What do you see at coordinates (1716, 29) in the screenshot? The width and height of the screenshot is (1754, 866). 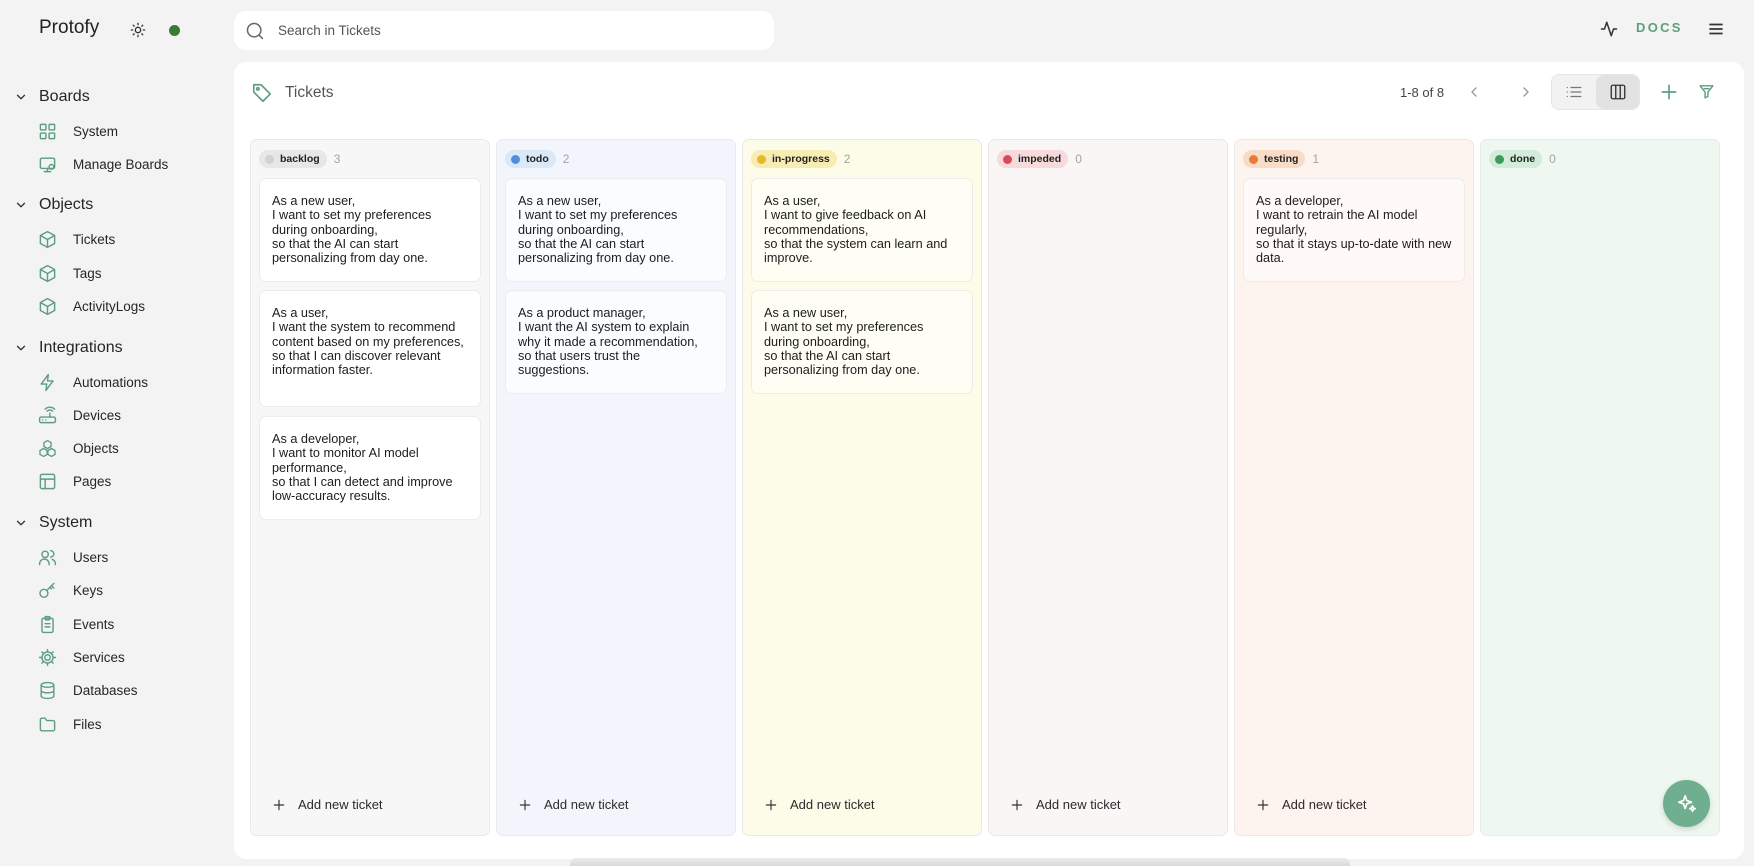 I see `hamburger-menu-icon` at bounding box center [1716, 29].